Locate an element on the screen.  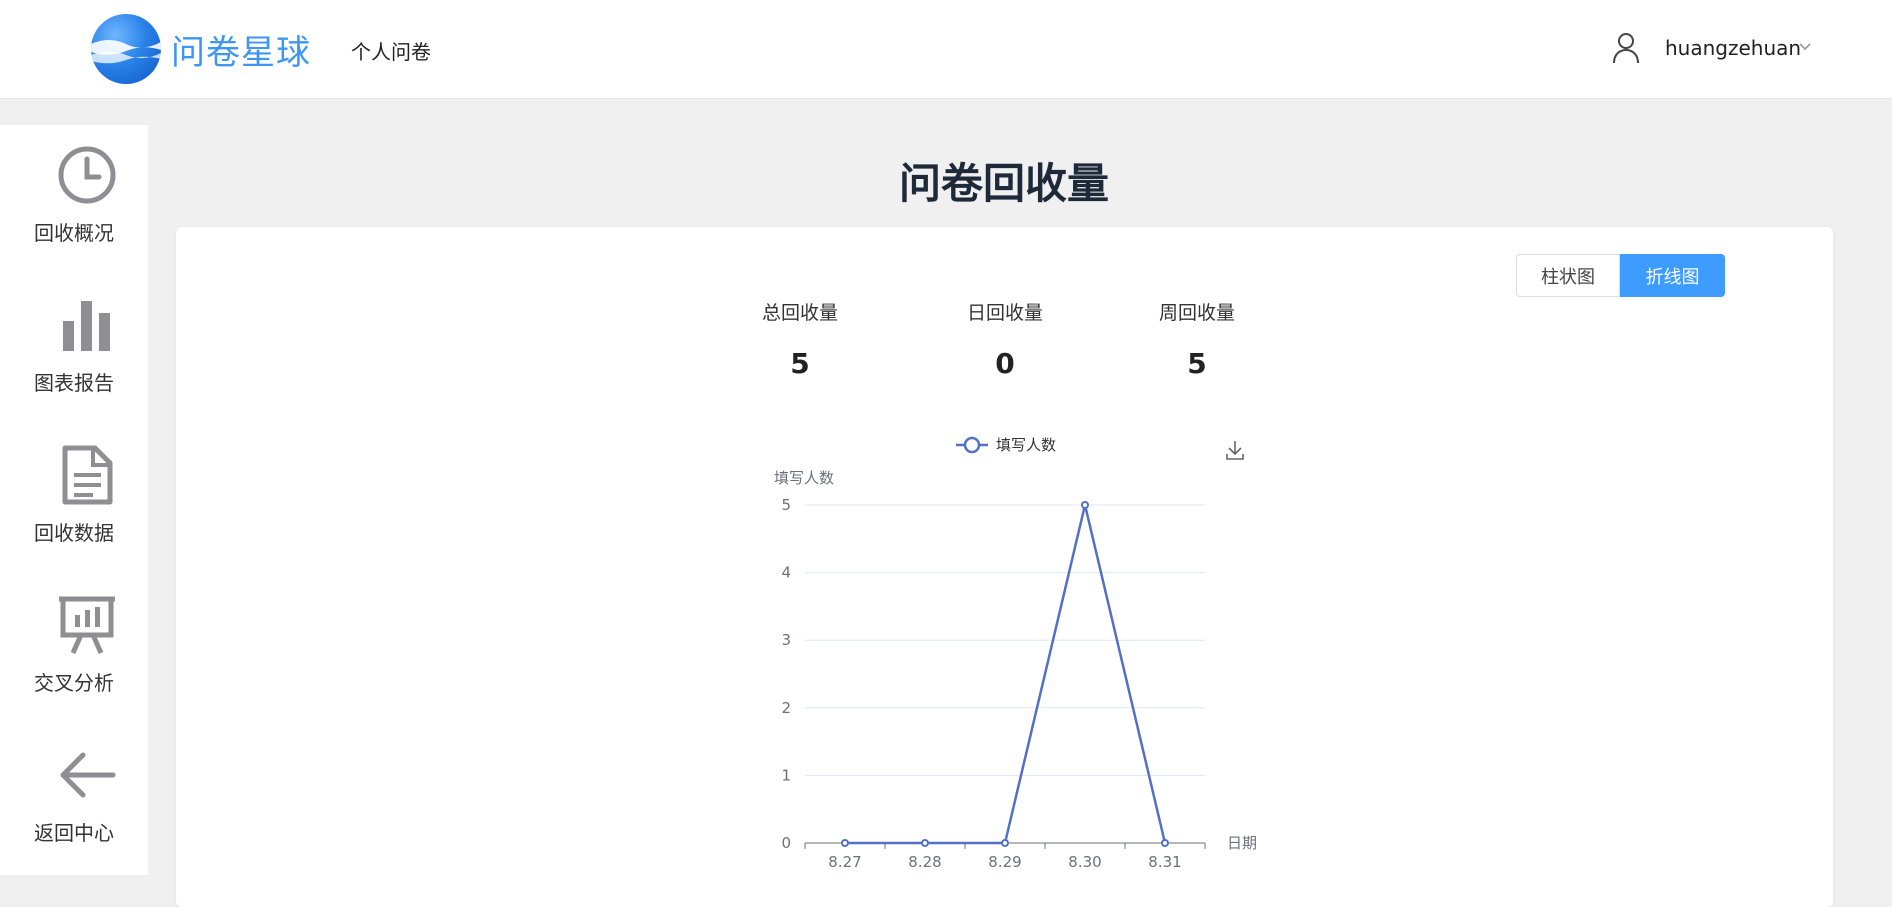
stat-total: 总回收量 5 is located at coordinates (800, 339).